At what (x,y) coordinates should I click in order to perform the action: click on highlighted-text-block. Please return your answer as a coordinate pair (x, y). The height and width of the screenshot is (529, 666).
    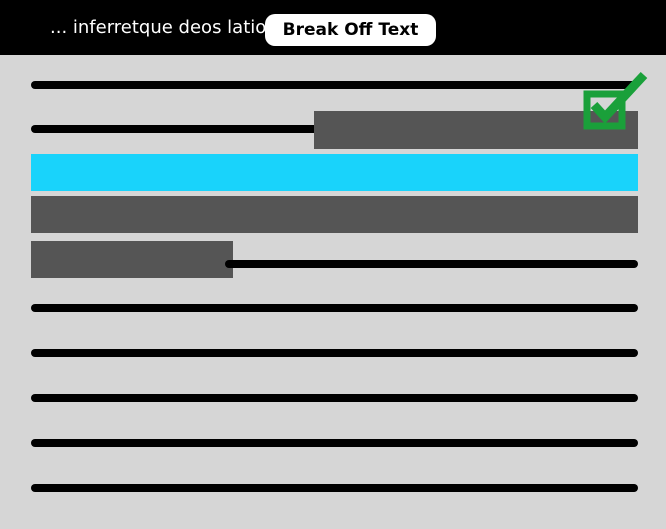
    Looking at the image, I should click on (334, 172).